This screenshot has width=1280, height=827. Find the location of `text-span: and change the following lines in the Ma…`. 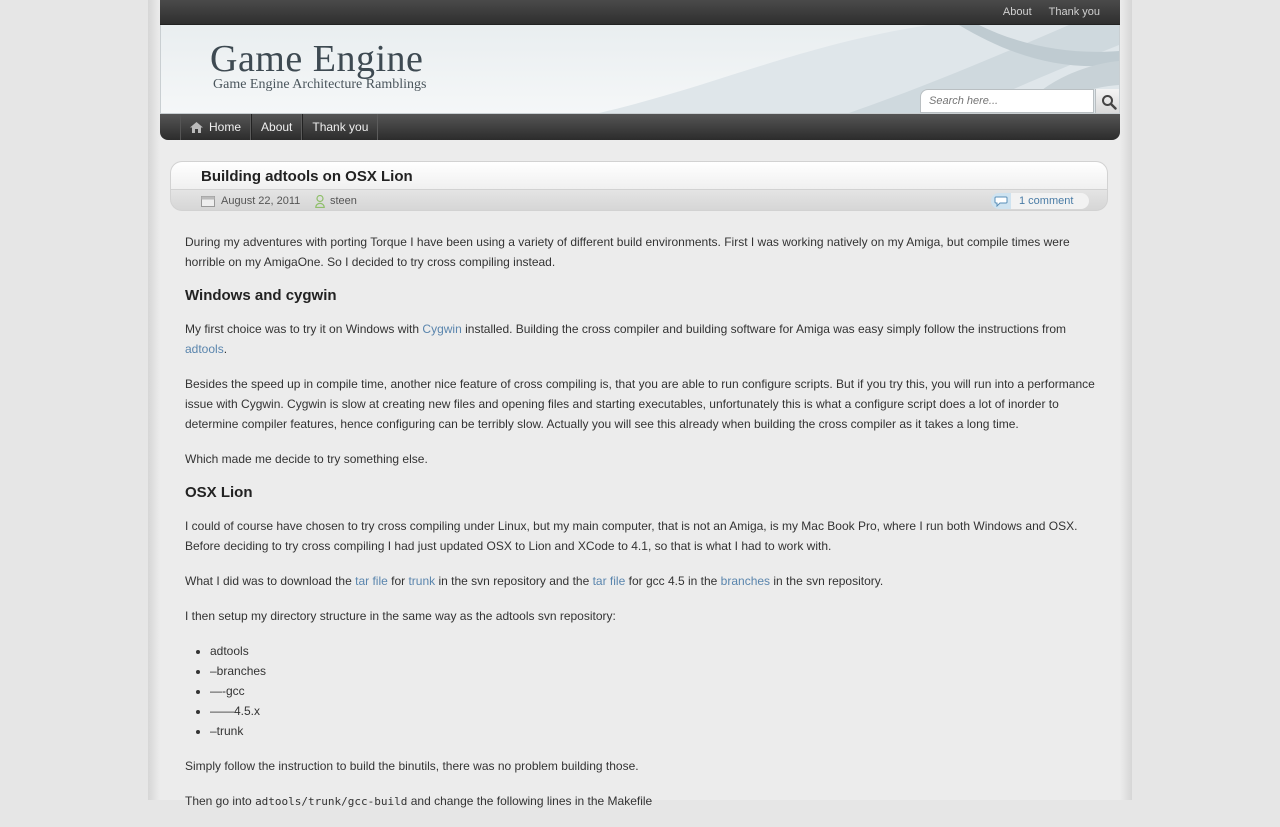

text-span: and change the following lines in the Ma… is located at coordinates (530, 801).